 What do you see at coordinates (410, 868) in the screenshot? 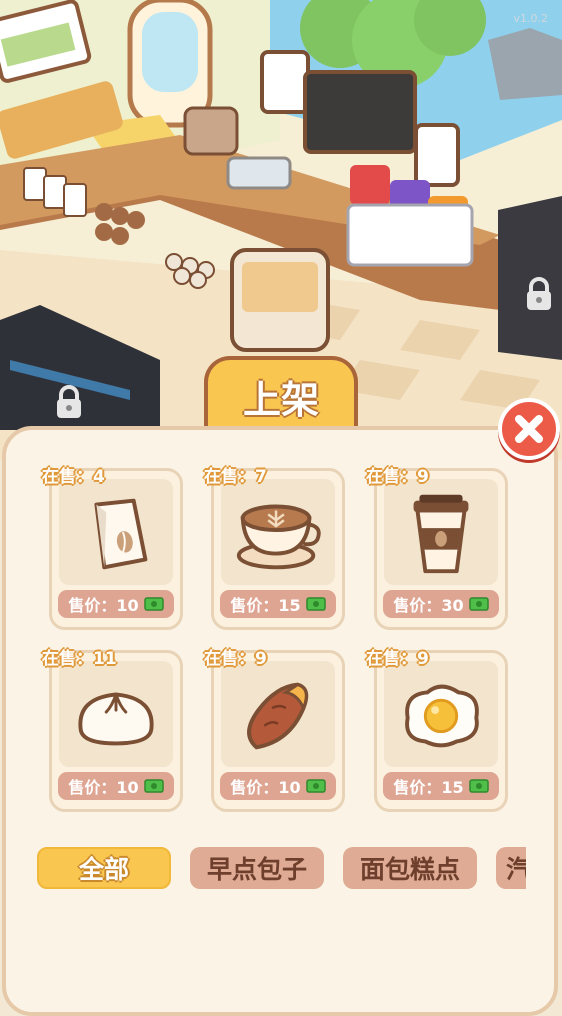
I see `tab-bread-pastry: 面包糕点` at bounding box center [410, 868].